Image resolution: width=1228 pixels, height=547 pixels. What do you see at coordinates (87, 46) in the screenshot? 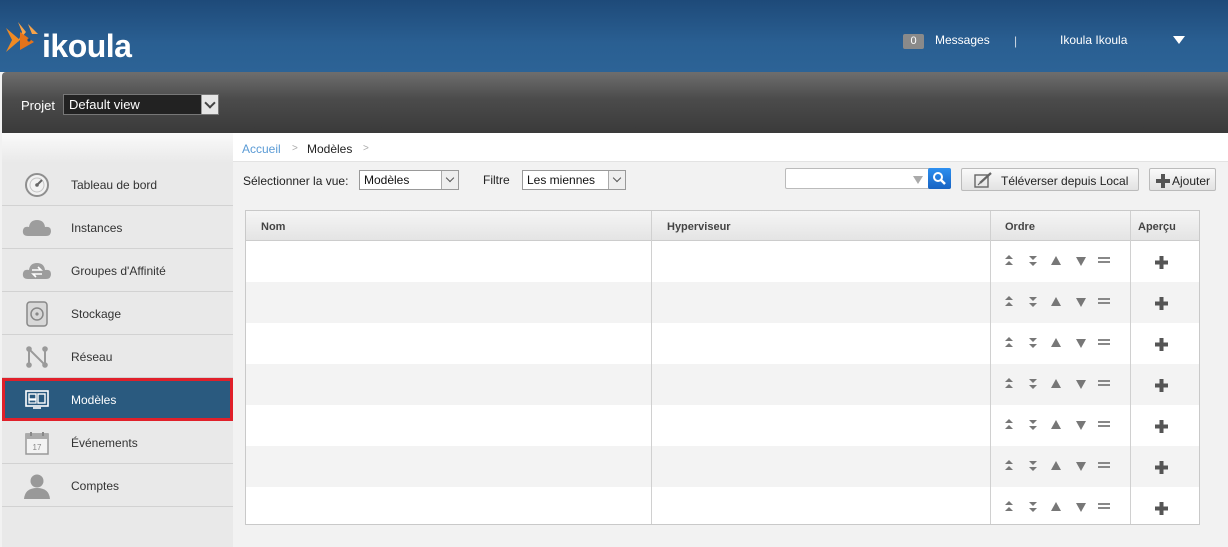
I see `logo-wordmark: ikoula` at bounding box center [87, 46].